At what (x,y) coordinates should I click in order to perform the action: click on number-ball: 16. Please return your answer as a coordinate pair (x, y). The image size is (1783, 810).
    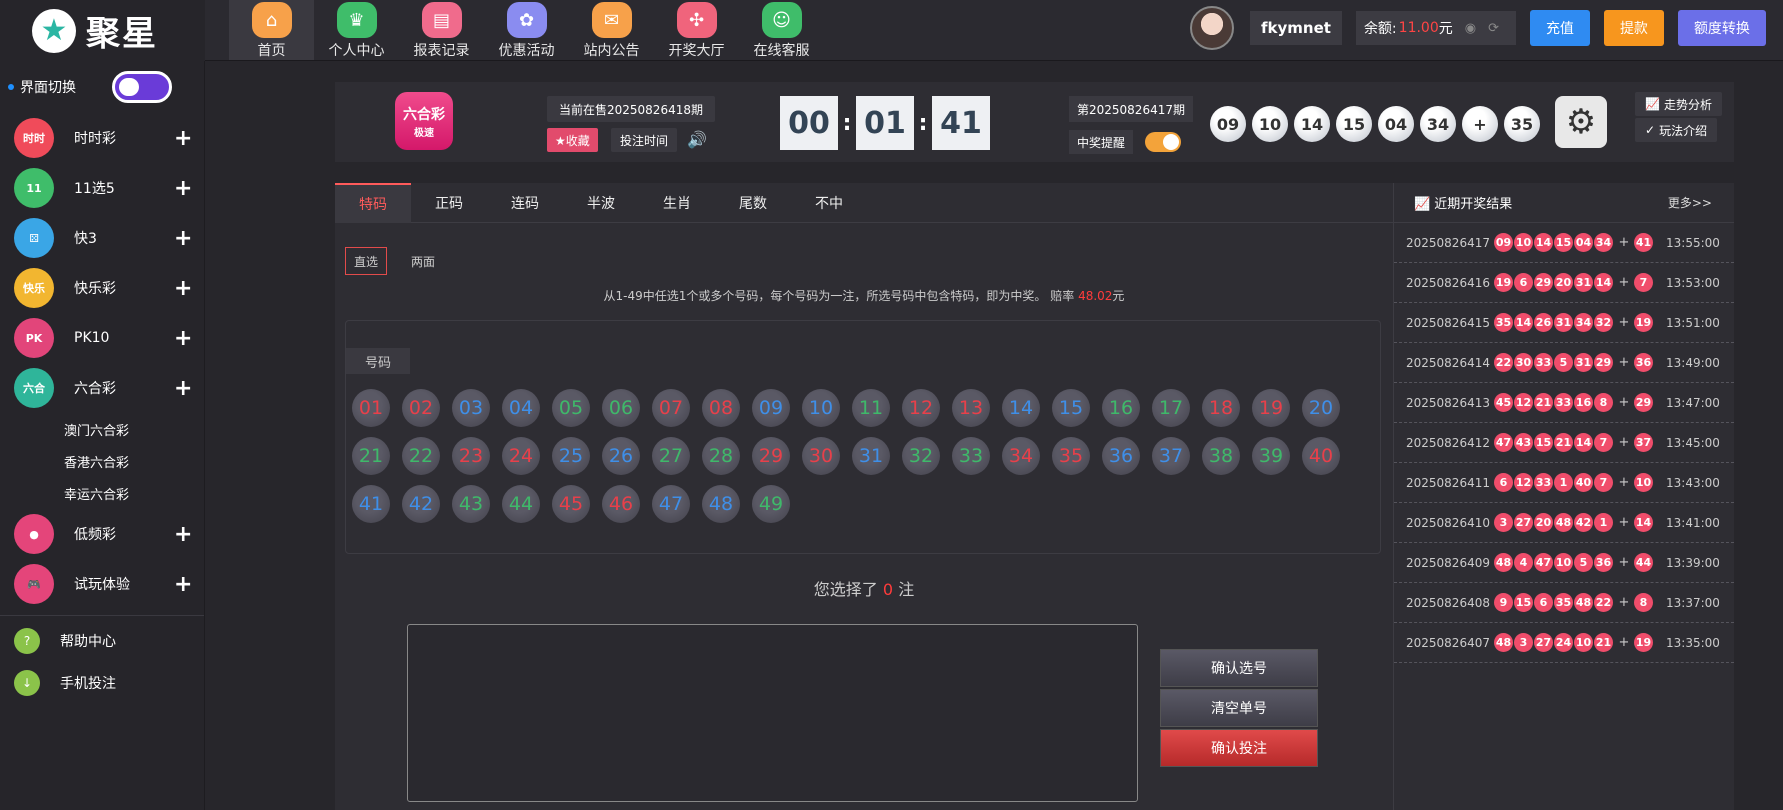
    Looking at the image, I should click on (1121, 408).